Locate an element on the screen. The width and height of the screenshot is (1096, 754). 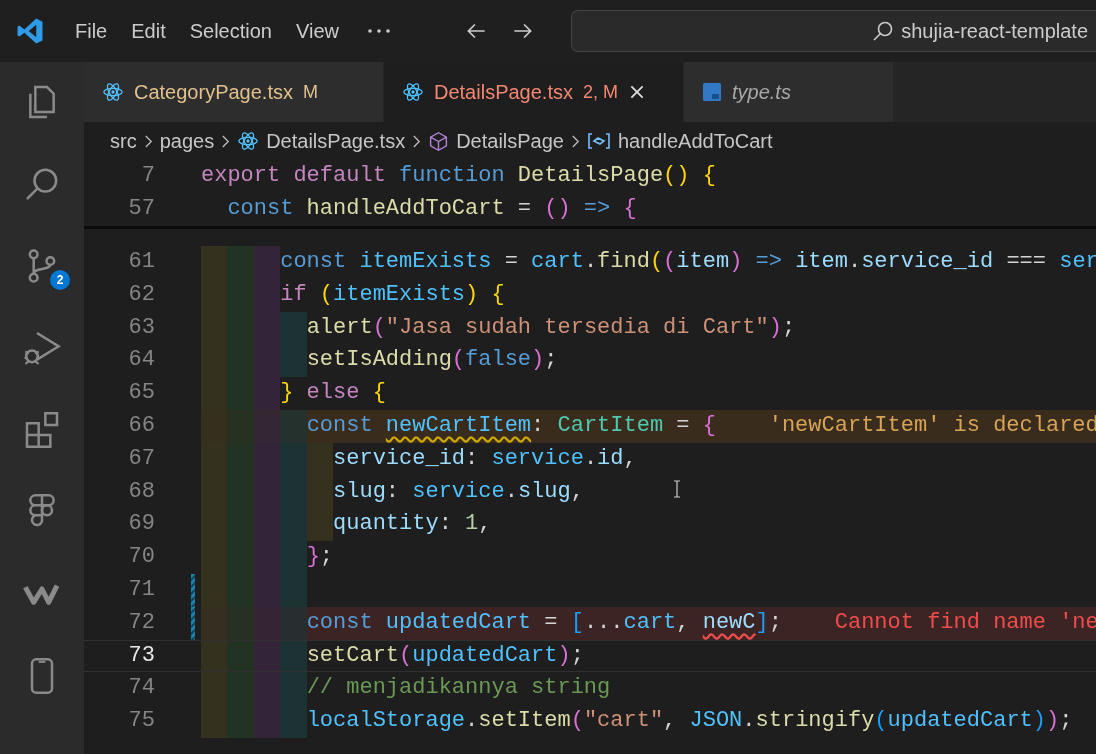
tab-label: DetailsPage.tsx is located at coordinates (503, 92).